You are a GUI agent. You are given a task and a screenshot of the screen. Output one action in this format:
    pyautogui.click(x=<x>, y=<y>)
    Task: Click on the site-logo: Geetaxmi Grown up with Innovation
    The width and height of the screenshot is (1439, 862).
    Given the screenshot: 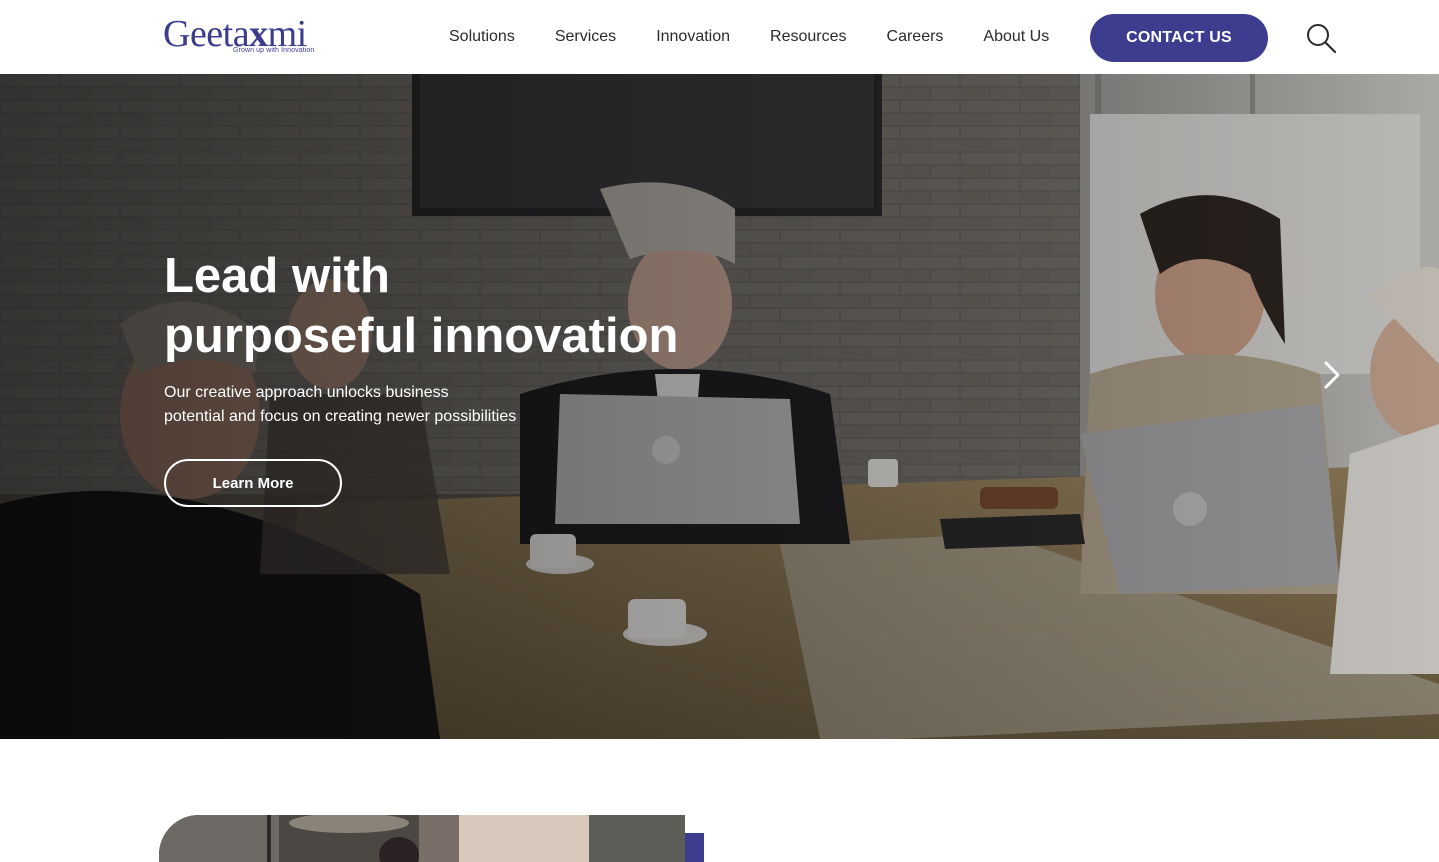 What is the action you would take?
    pyautogui.click(x=239, y=36)
    